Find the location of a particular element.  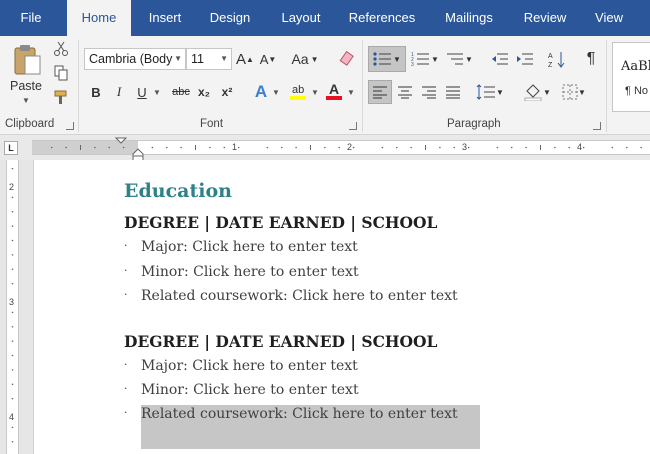

sort-icon: AZ is located at coordinates (557, 59).